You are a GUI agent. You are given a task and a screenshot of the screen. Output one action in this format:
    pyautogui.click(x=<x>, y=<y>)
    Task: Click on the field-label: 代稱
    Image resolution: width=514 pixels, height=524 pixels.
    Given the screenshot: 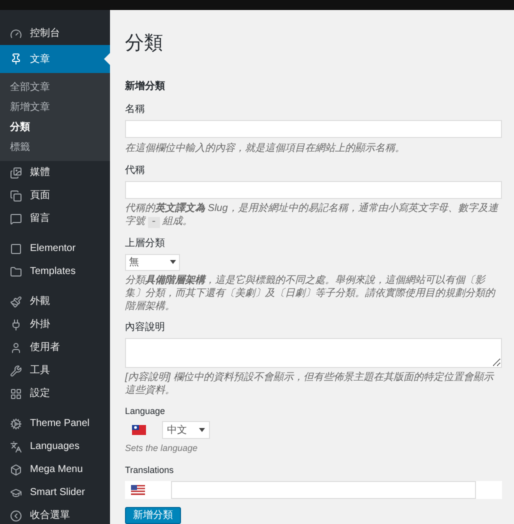 What is the action you would take?
    pyautogui.click(x=135, y=171)
    